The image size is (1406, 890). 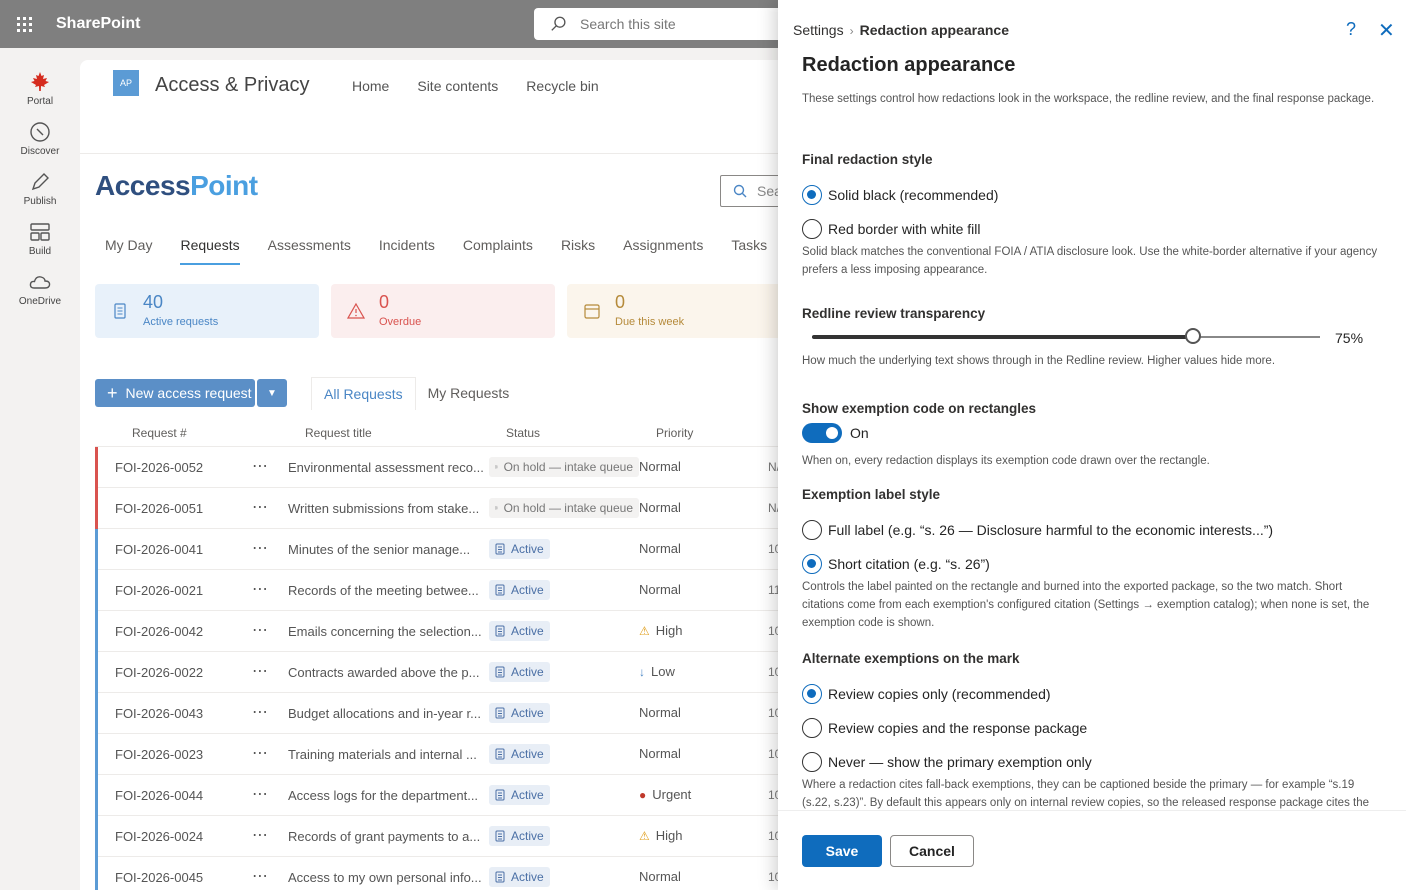 I want to click on request-number: FOI-2026-0041, so click(x=159, y=549).